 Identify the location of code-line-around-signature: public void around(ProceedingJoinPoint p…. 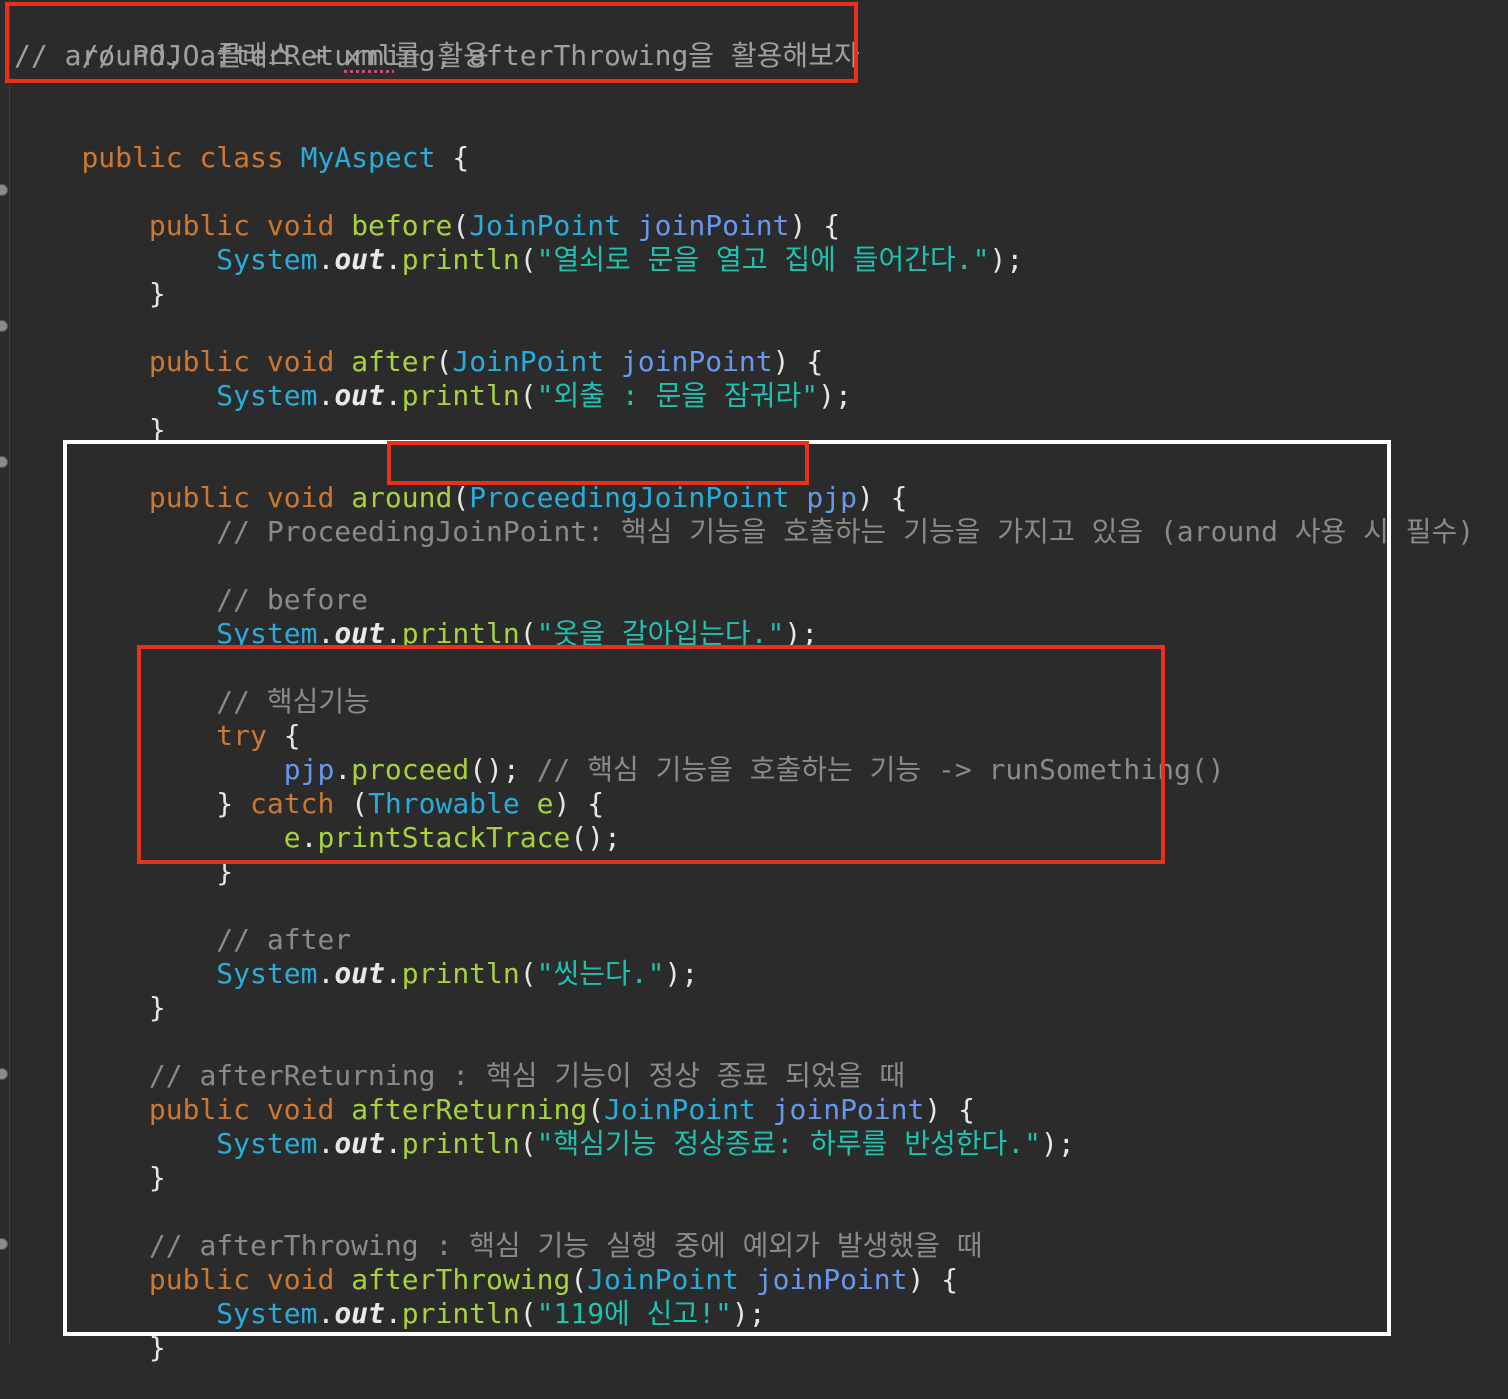
(528, 497).